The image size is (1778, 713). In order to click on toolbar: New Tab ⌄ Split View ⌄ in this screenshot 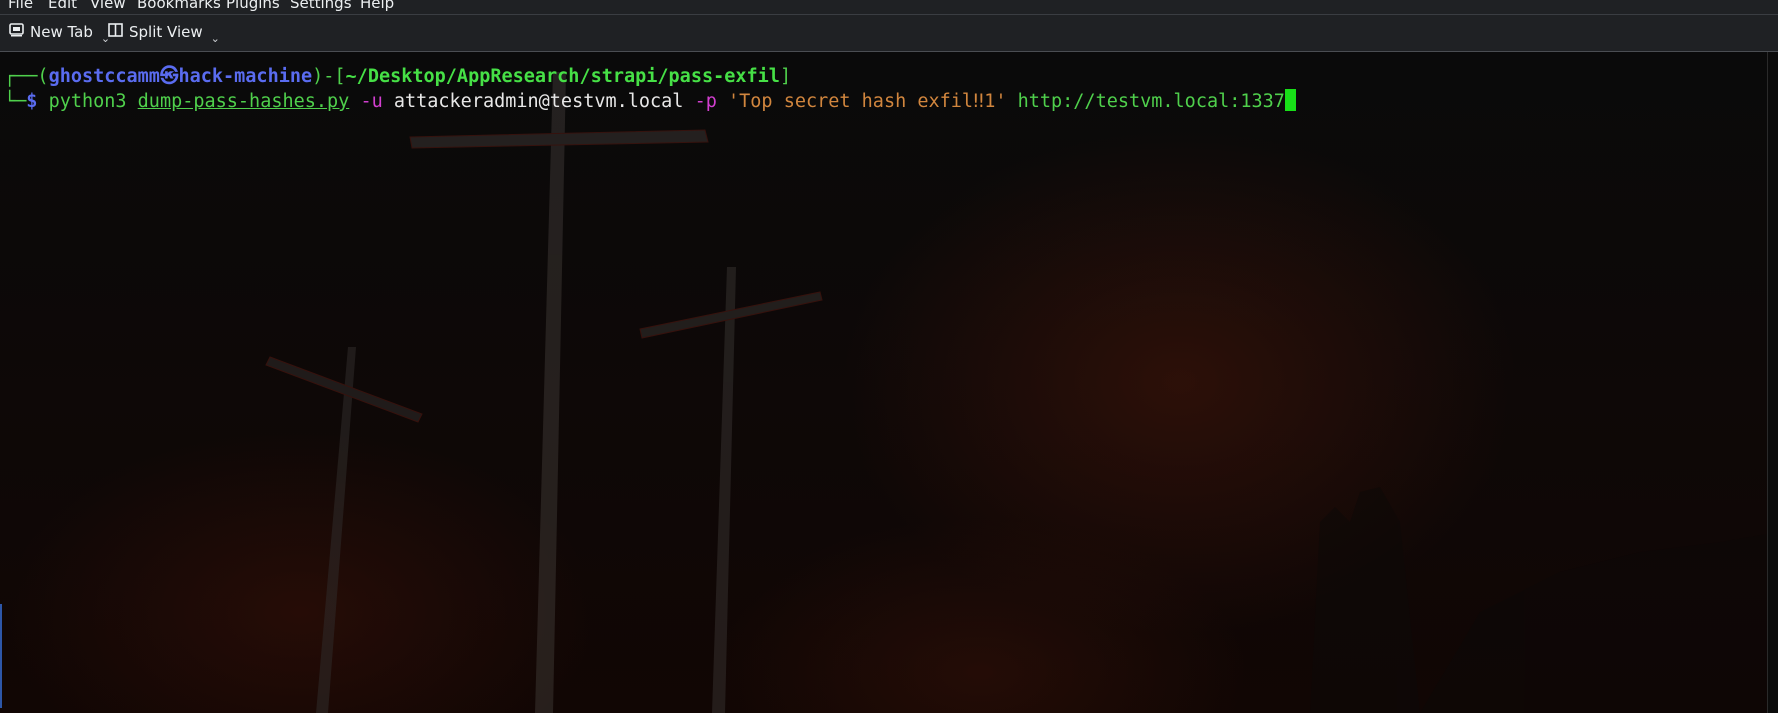, I will do `click(889, 33)`.